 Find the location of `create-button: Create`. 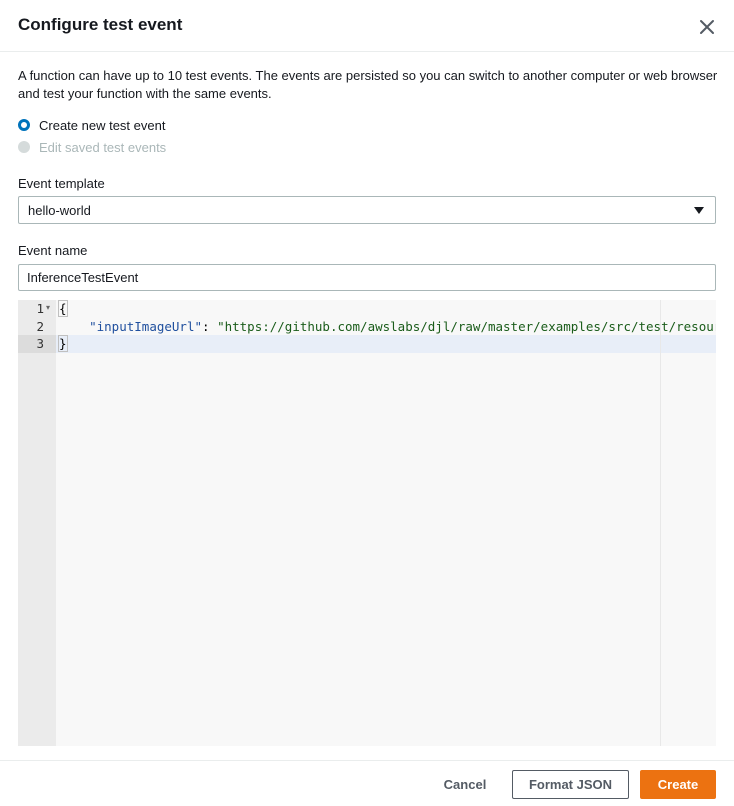

create-button: Create is located at coordinates (678, 784).